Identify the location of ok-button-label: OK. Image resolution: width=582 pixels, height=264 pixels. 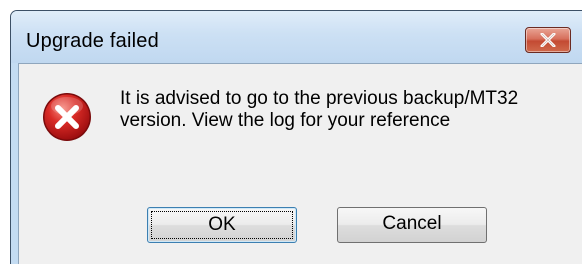
(222, 225).